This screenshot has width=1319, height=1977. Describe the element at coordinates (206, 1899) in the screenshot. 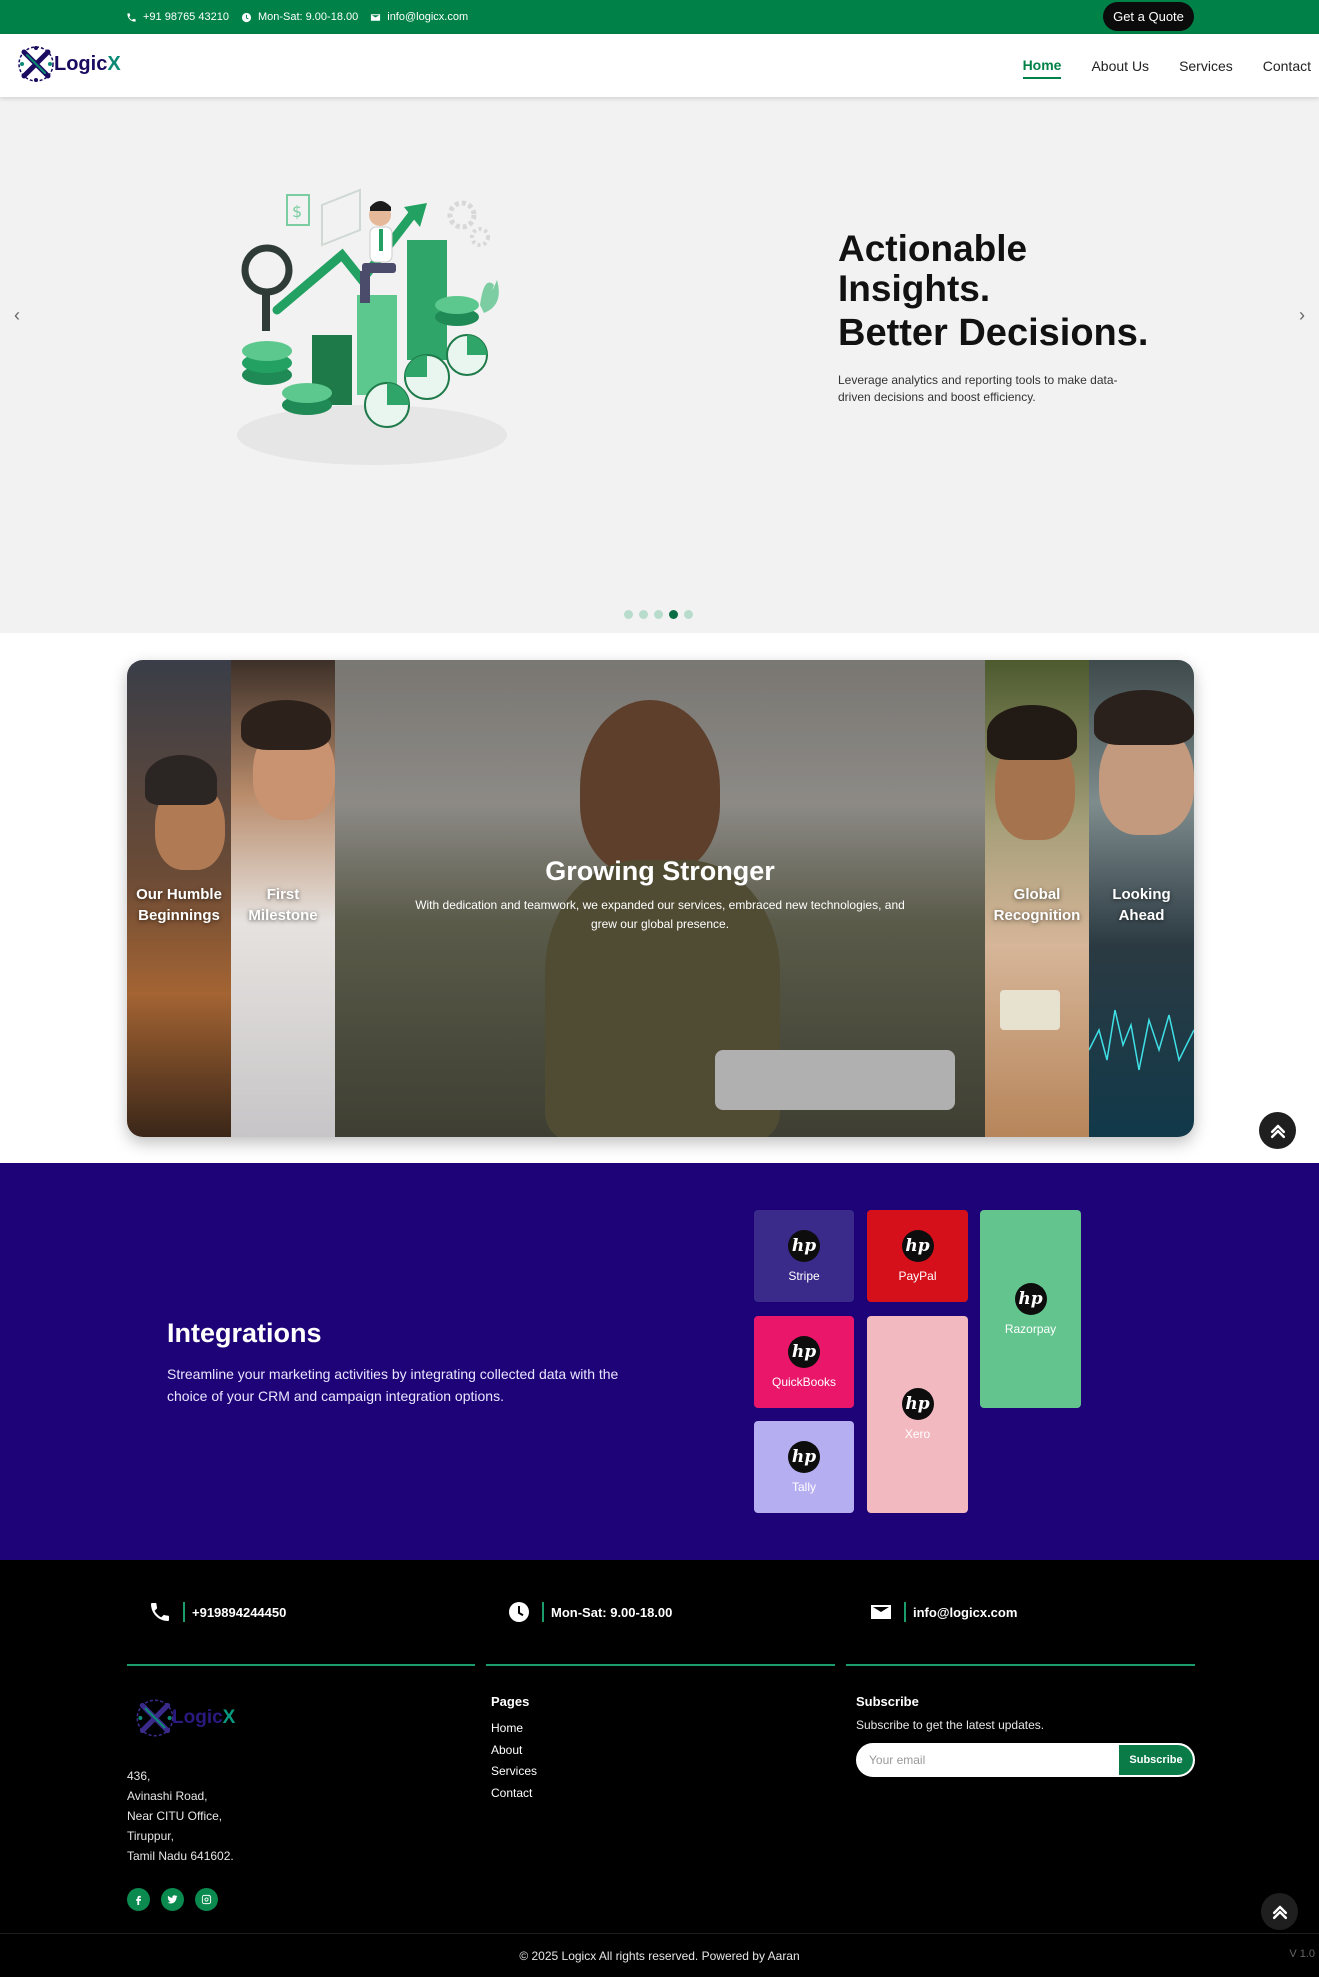

I see `instagram-icon` at that location.